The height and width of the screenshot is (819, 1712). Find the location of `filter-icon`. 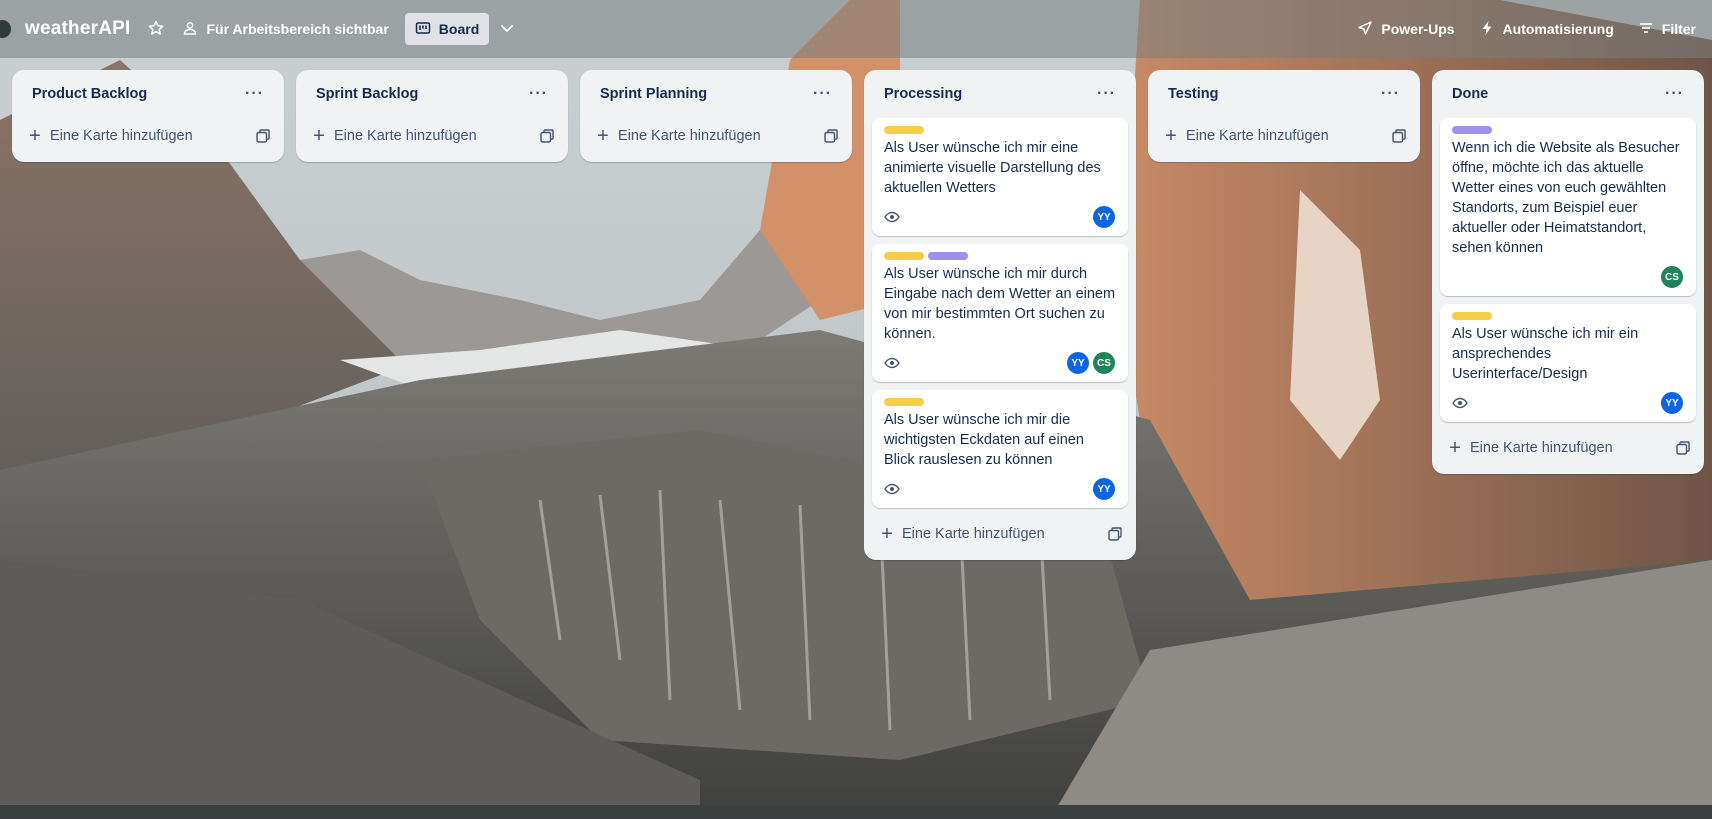

filter-icon is located at coordinates (1646, 29).